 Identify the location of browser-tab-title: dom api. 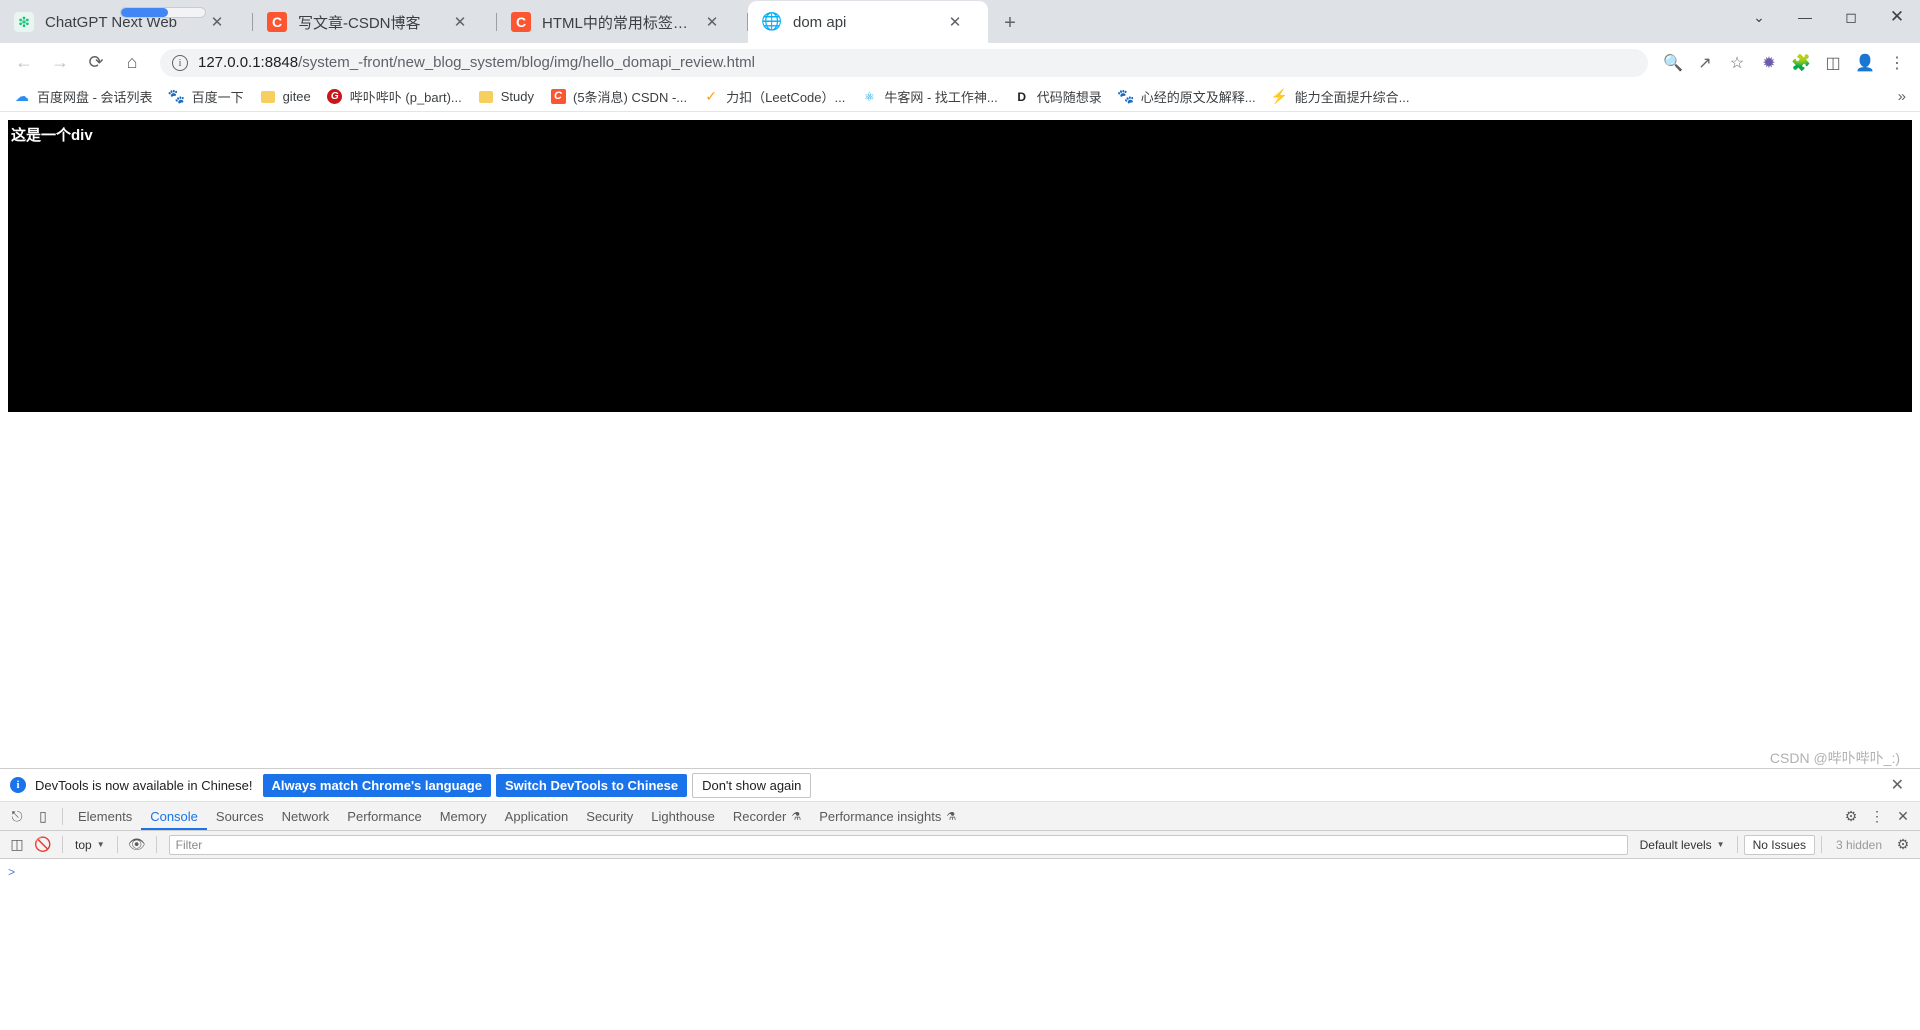
(820, 22).